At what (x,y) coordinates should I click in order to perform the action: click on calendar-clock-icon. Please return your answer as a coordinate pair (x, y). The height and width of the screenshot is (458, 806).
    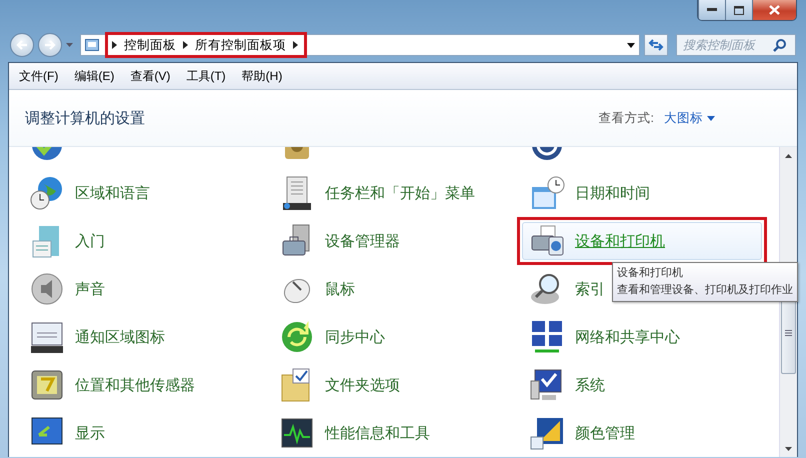
    Looking at the image, I should click on (547, 193).